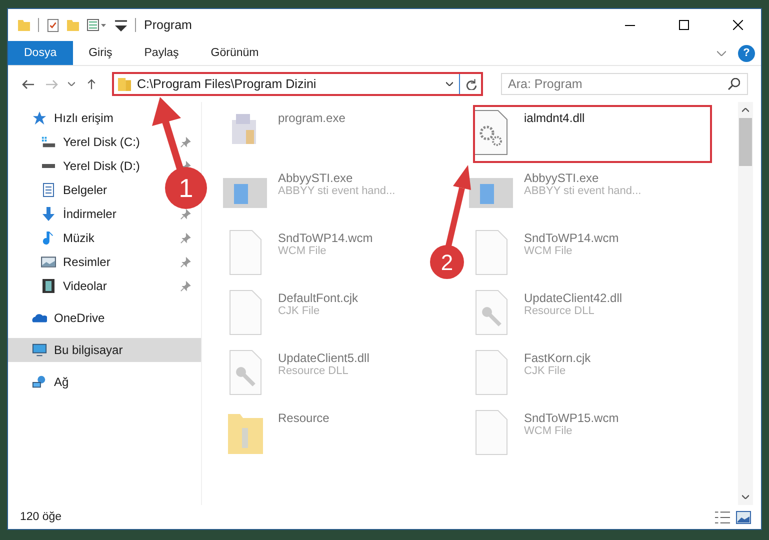  Describe the element at coordinates (89, 214) in the screenshot. I see `sidebar-item: İndirmeler` at that location.